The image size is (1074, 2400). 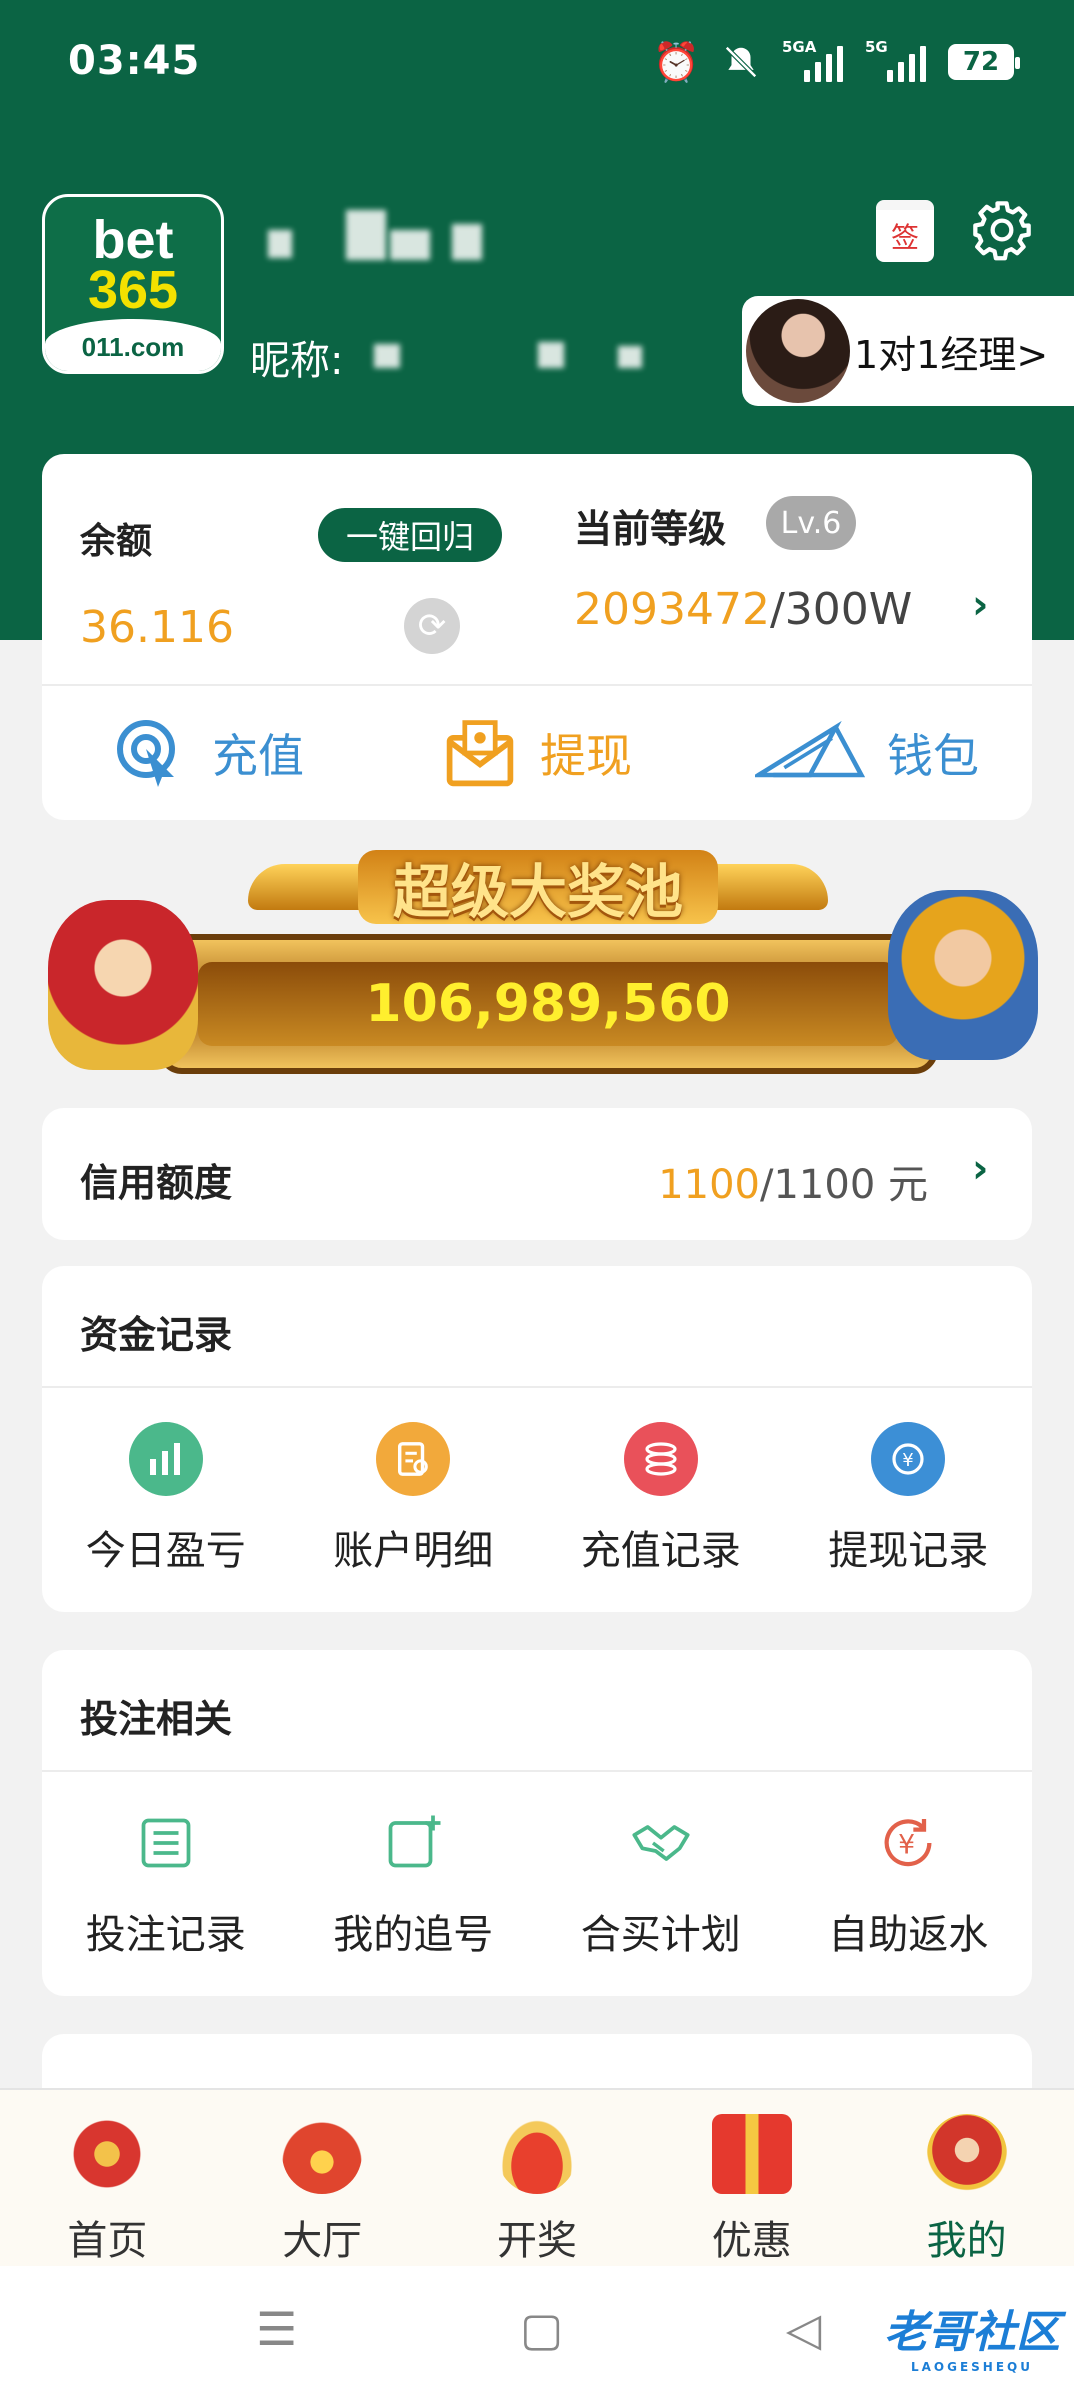 I want to click on logo-text-365: 365, so click(x=133, y=290).